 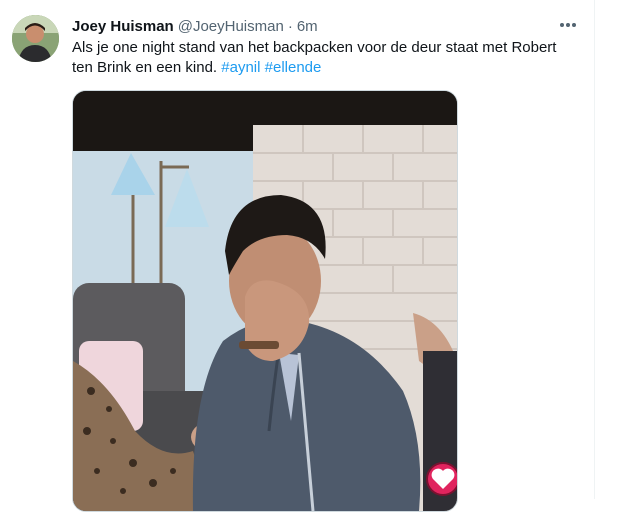 I want to click on author-handle: @JoeyHuisman, so click(x=231, y=26).